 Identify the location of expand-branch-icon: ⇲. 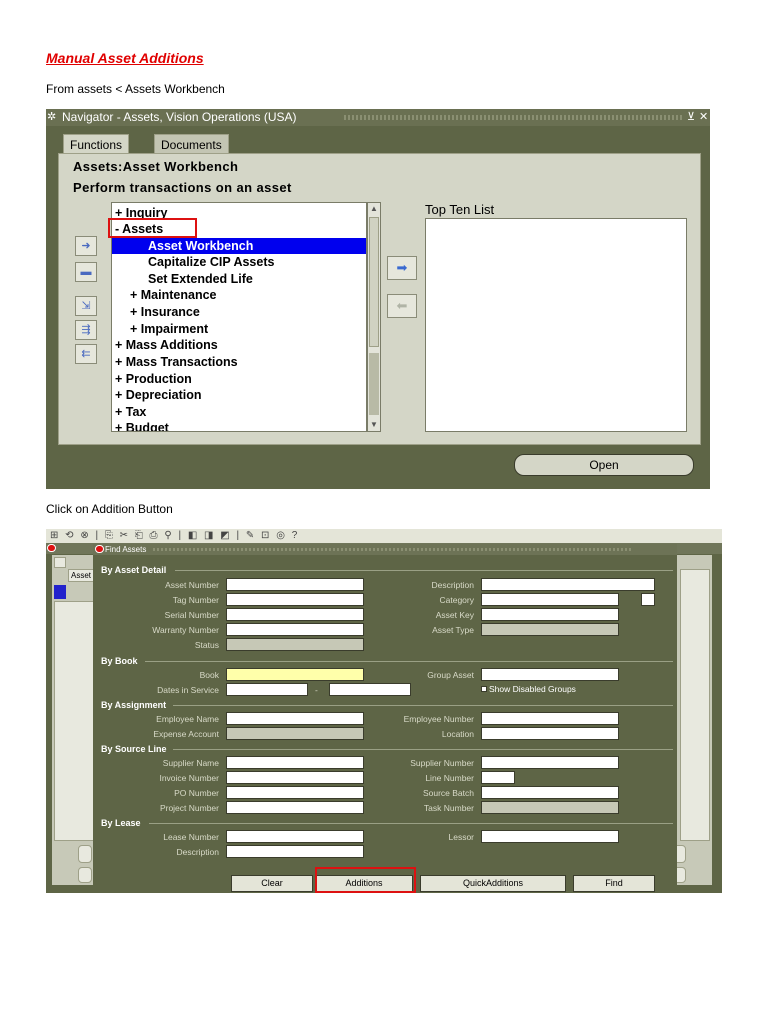
(86, 306).